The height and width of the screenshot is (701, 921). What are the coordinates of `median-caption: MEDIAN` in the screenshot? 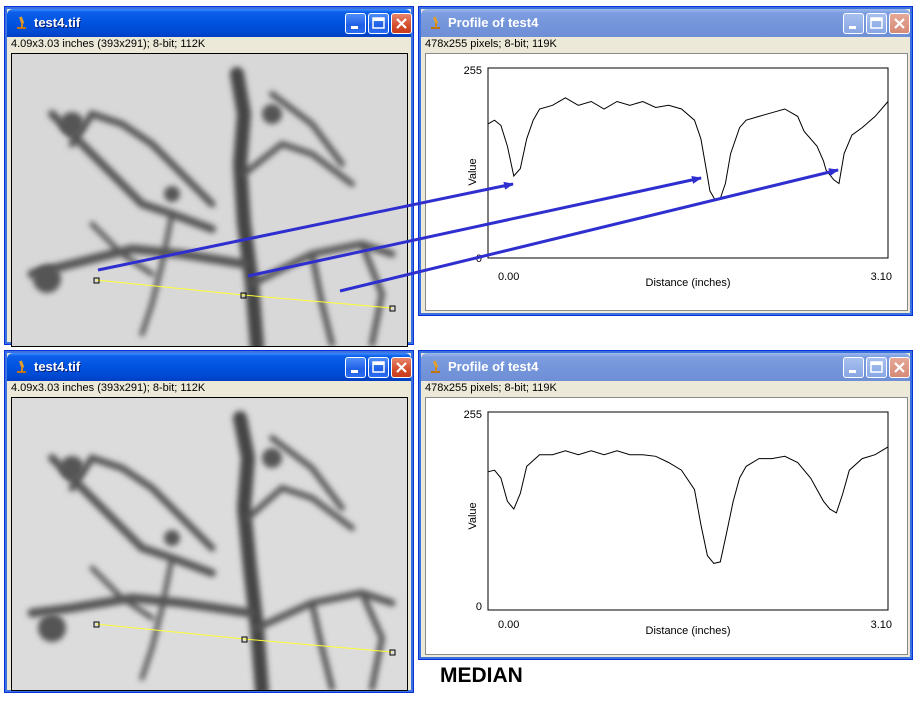 It's located at (481, 675).